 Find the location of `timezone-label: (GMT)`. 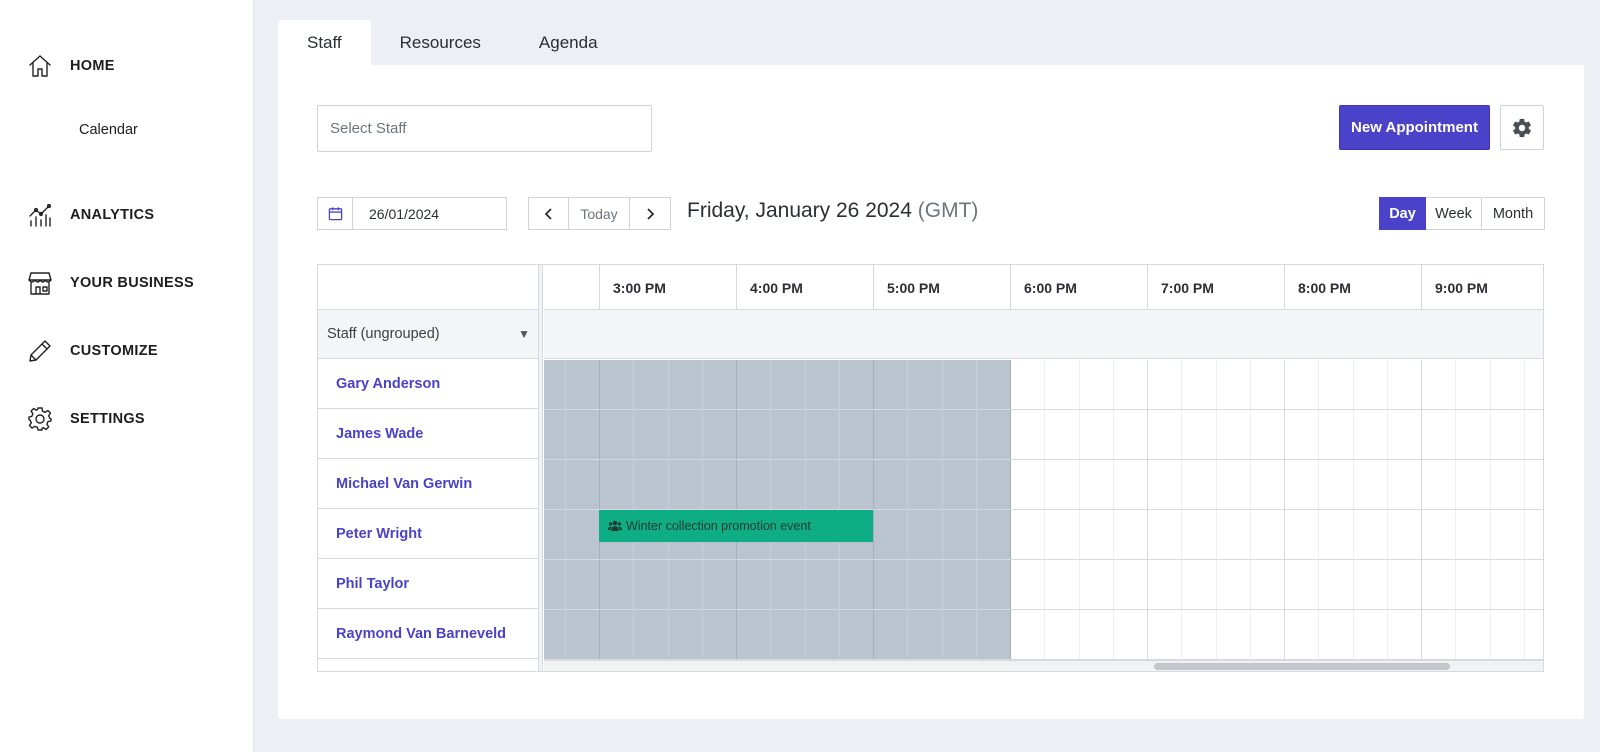

timezone-label: (GMT) is located at coordinates (948, 210).